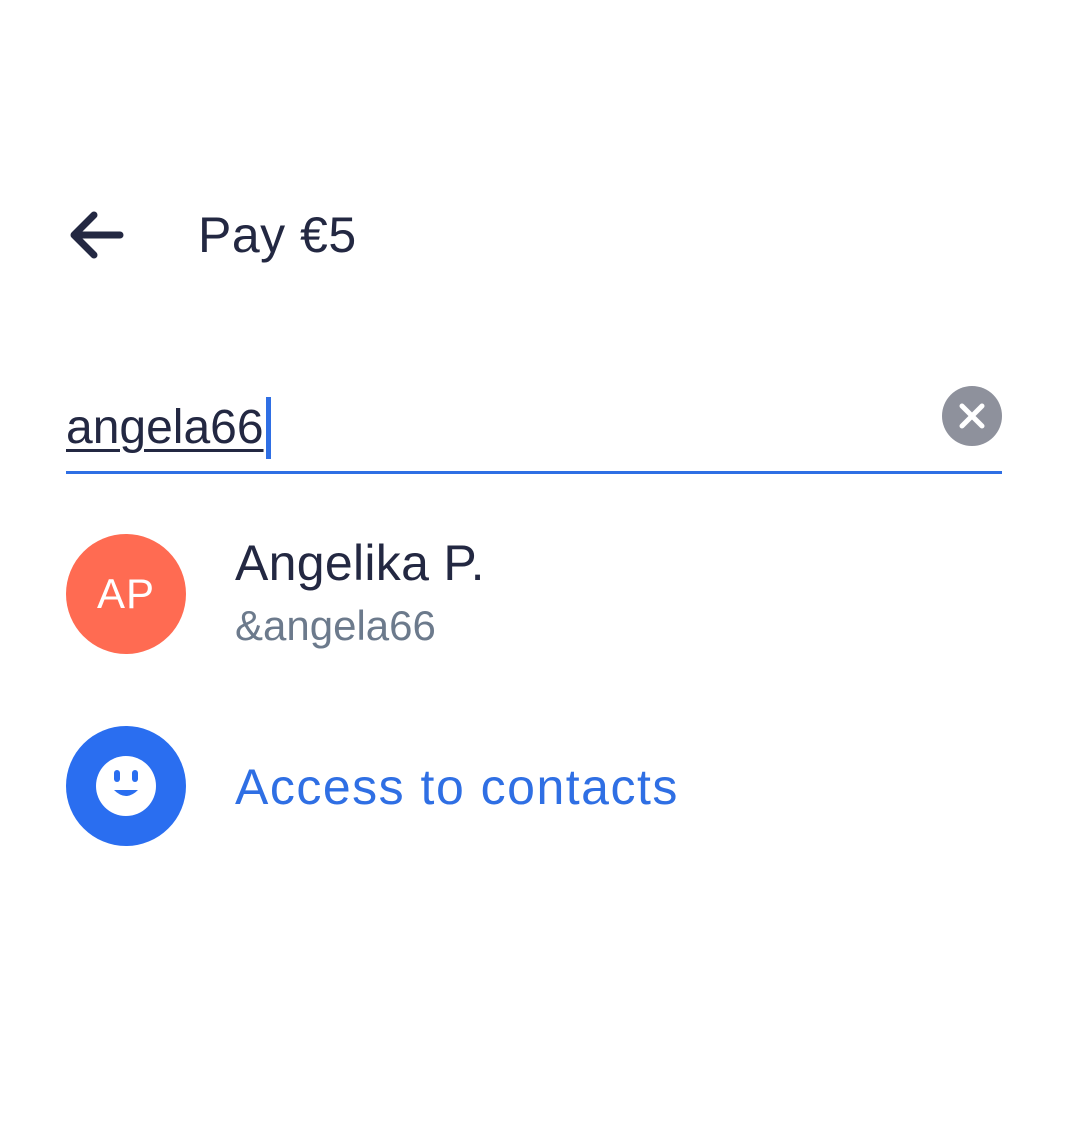 The height and width of the screenshot is (1128, 1080). Describe the element at coordinates (335, 625) in the screenshot. I see `contact-handle: &angela66` at that location.